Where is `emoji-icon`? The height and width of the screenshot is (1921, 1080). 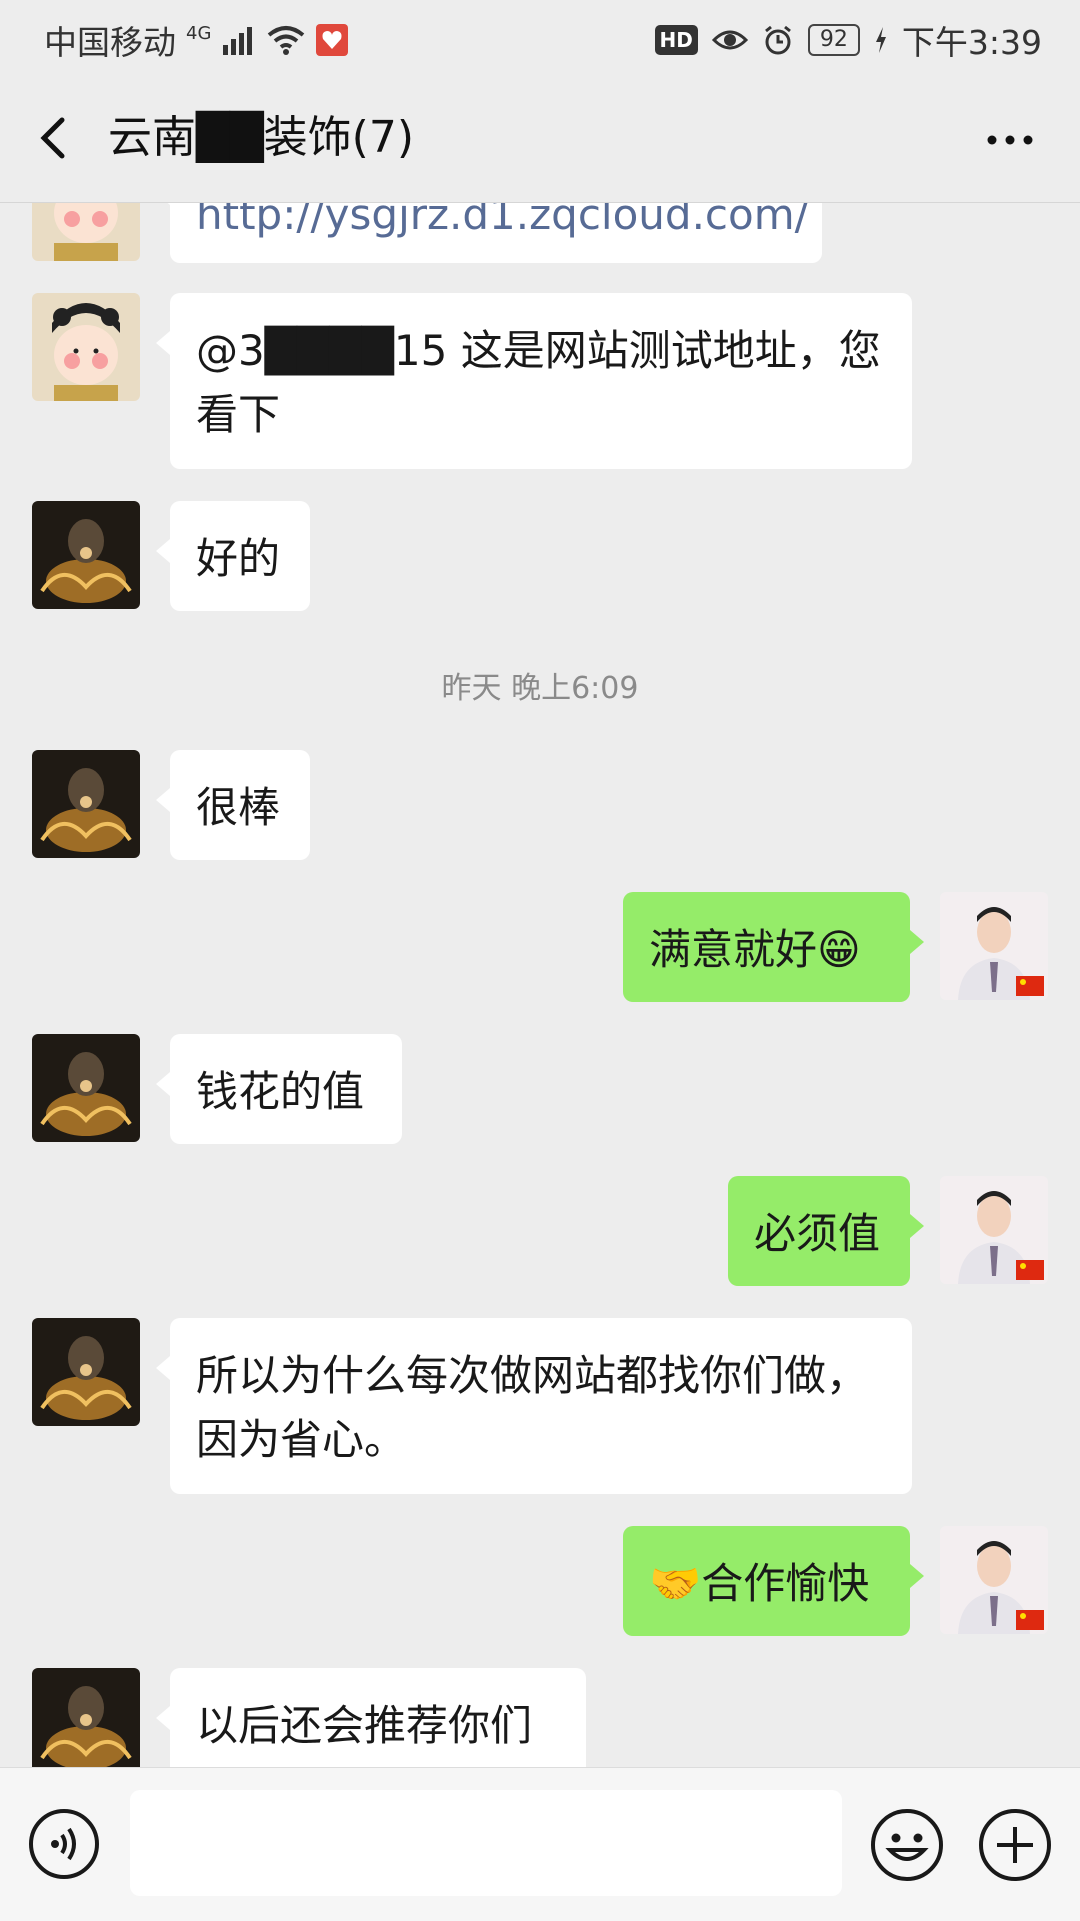 emoji-icon is located at coordinates (907, 1845).